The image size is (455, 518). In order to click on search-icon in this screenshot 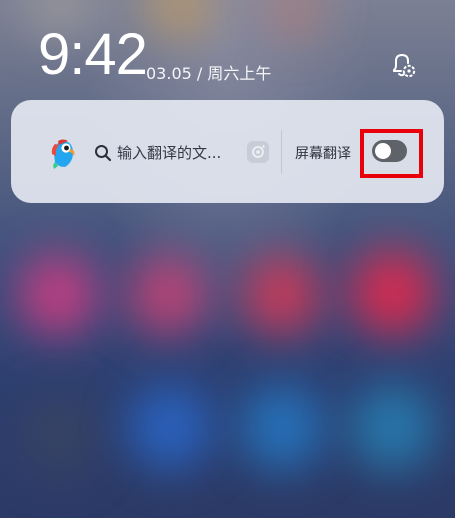, I will do `click(103, 153)`.